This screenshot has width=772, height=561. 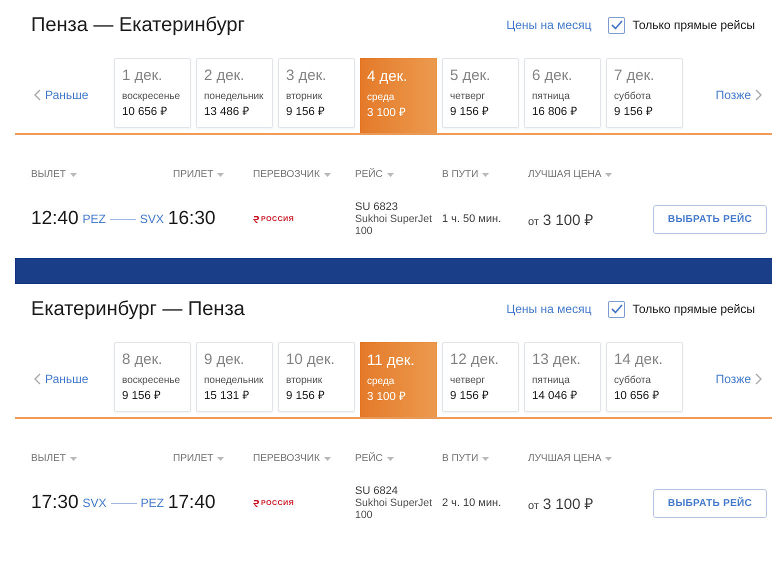 What do you see at coordinates (55, 503) in the screenshot?
I see `departure-time: 17:30` at bounding box center [55, 503].